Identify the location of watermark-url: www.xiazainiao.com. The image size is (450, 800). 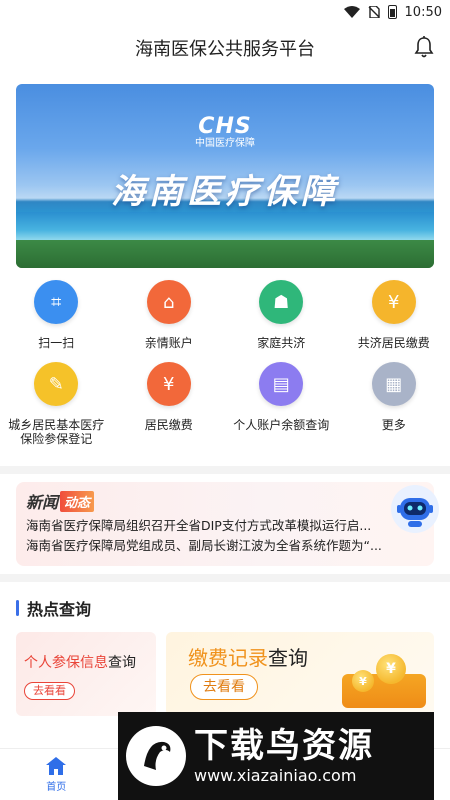
(275, 775).